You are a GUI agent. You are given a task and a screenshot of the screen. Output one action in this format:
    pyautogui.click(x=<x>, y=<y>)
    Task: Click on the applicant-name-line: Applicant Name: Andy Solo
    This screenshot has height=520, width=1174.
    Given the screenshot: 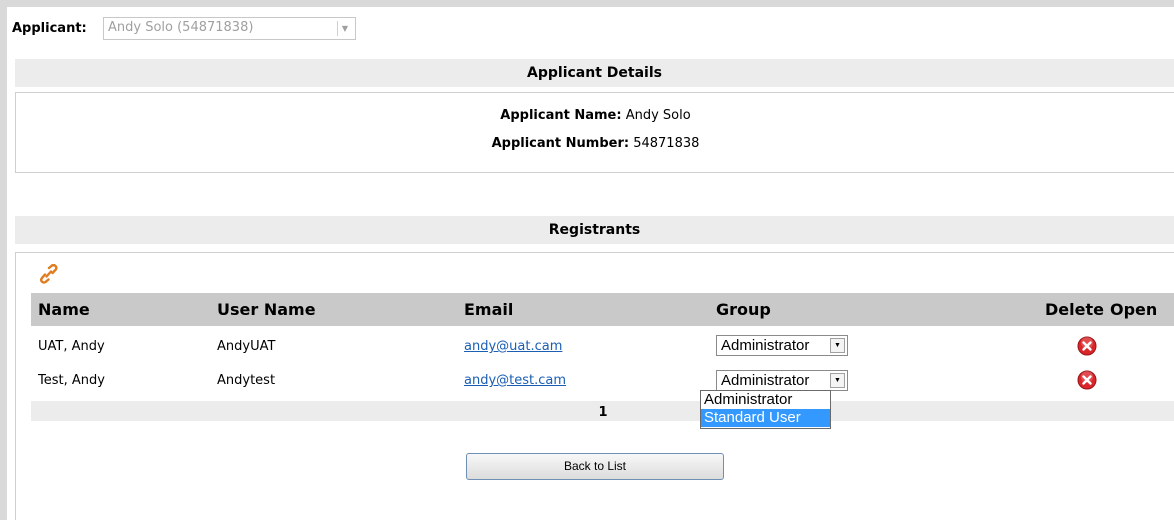 What is the action you would take?
    pyautogui.click(x=595, y=115)
    